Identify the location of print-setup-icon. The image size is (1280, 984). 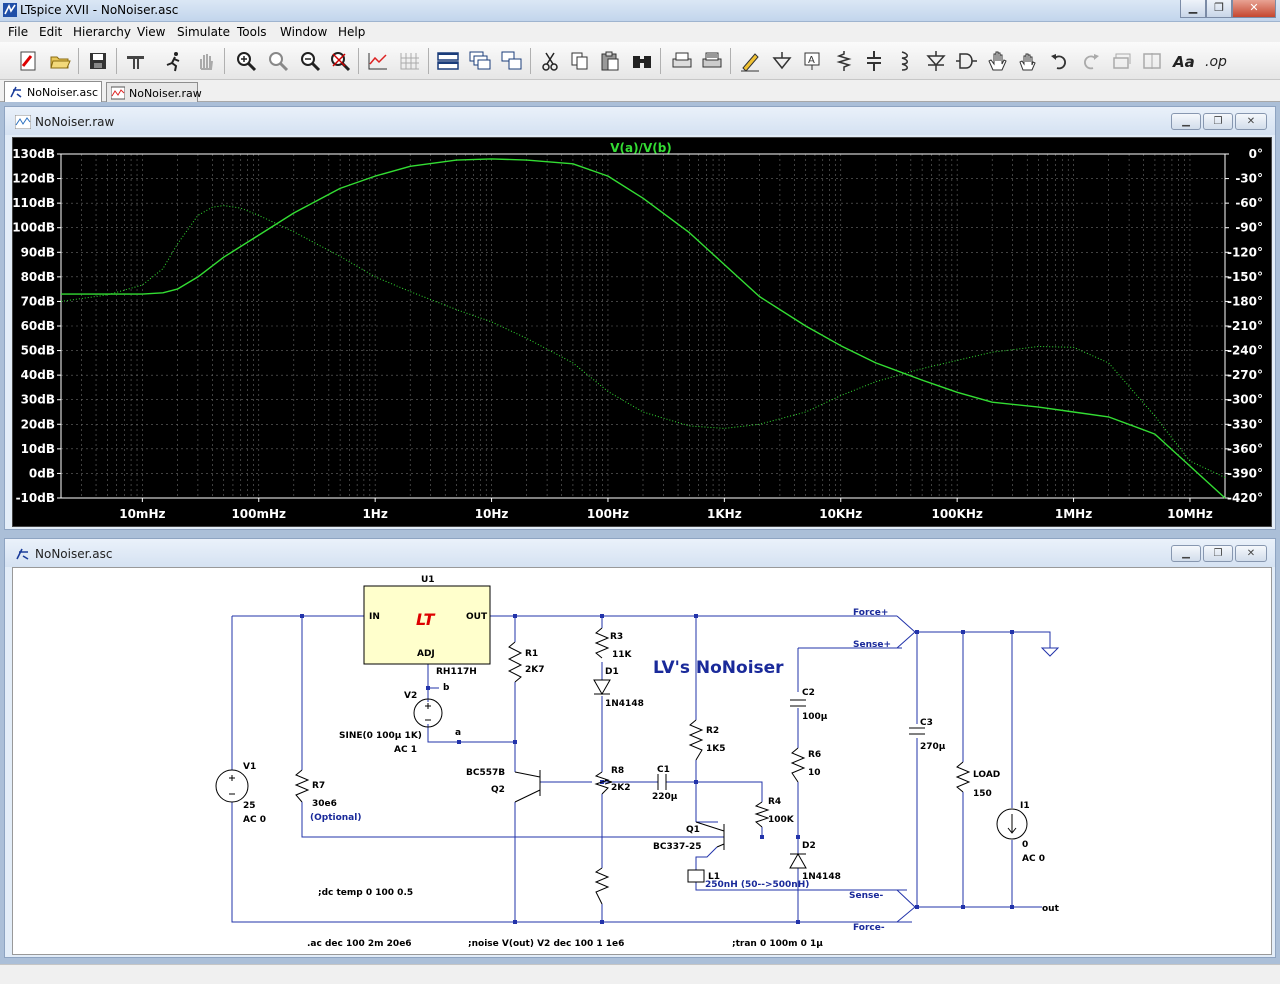
(682, 61).